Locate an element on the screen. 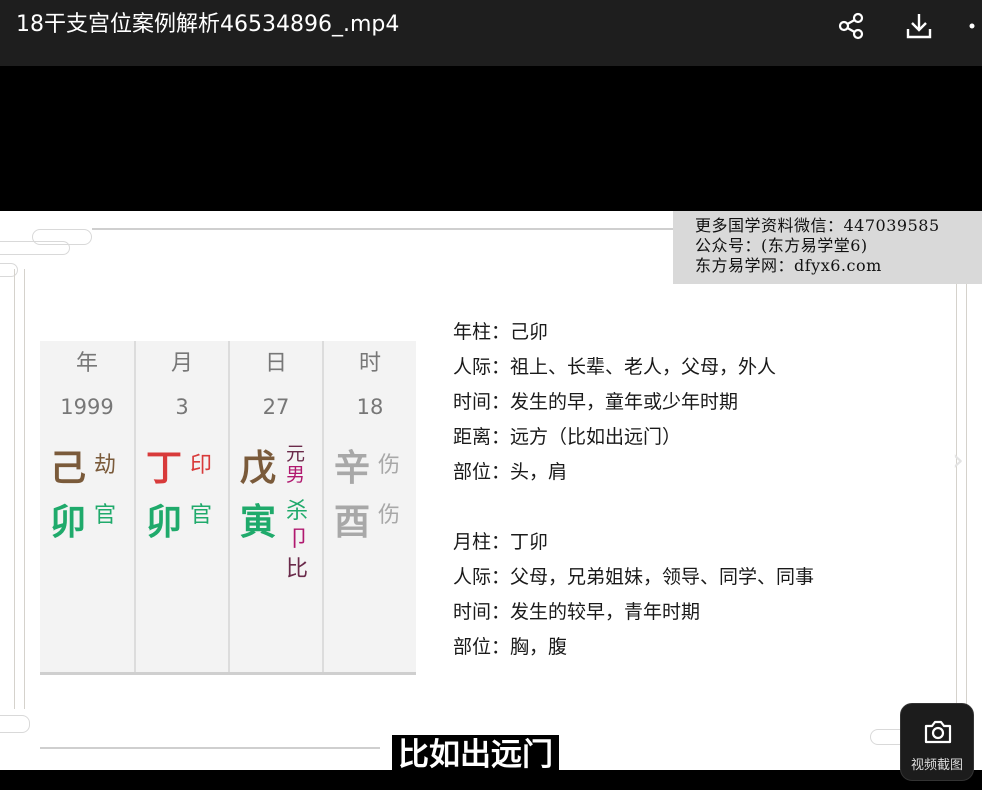 This screenshot has width=982, height=790. next-slide-arrow: › is located at coordinates (958, 460).